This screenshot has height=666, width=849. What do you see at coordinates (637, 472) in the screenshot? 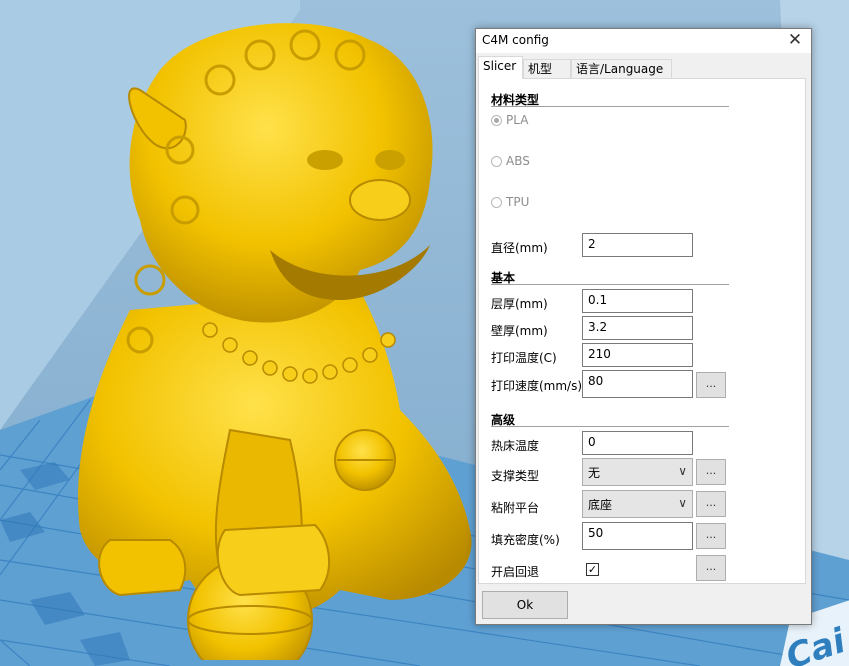
I see `support-type-select: 无 ∨` at bounding box center [637, 472].